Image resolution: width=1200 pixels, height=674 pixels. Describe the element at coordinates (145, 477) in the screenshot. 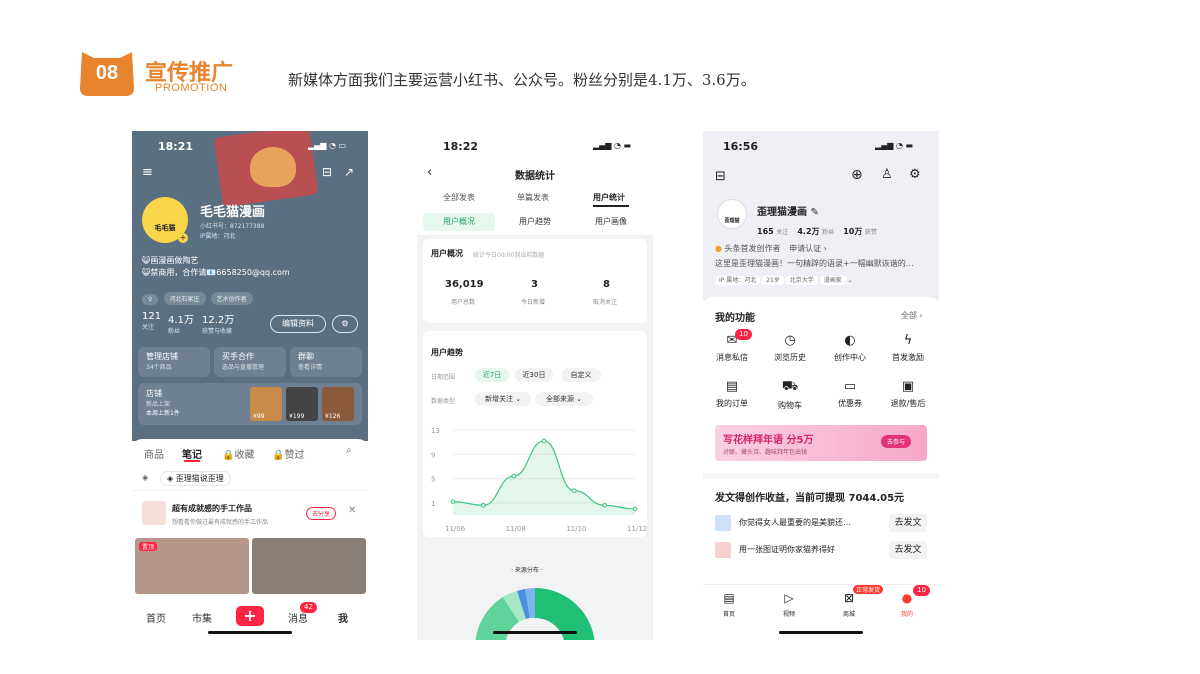

I see `layers-icon: ◈` at that location.